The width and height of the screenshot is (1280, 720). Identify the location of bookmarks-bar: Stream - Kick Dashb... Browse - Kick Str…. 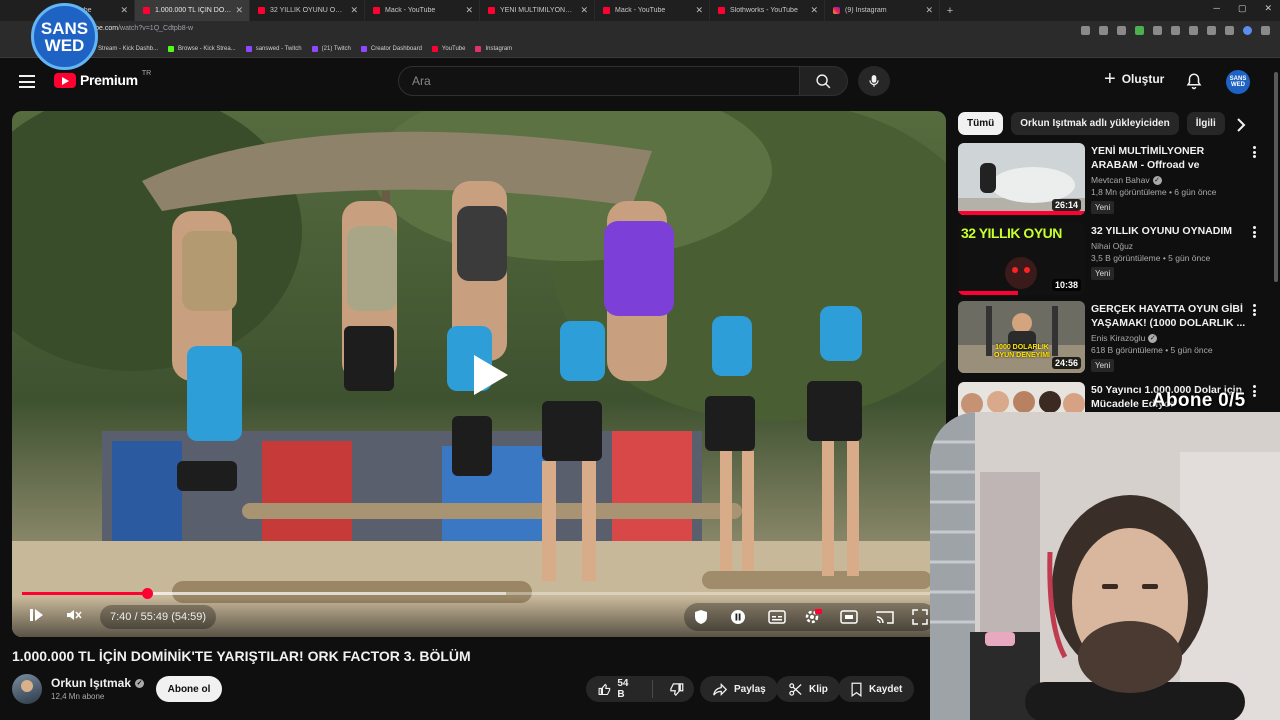
(640, 49).